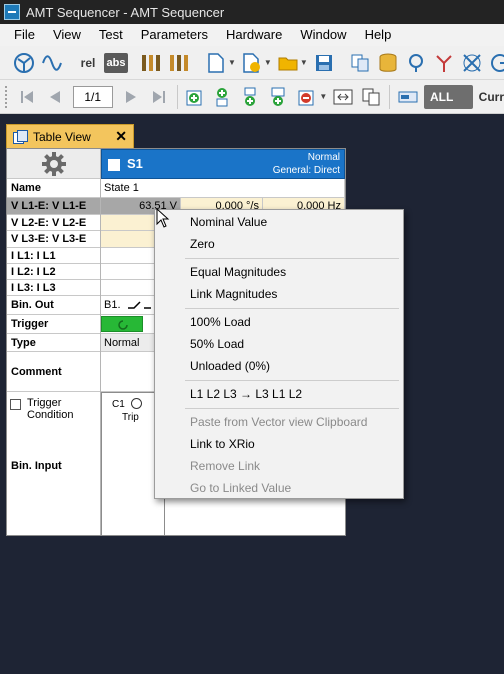 Image resolution: width=504 pixels, height=674 pixels. I want to click on move-state-icon, so click(343, 97).